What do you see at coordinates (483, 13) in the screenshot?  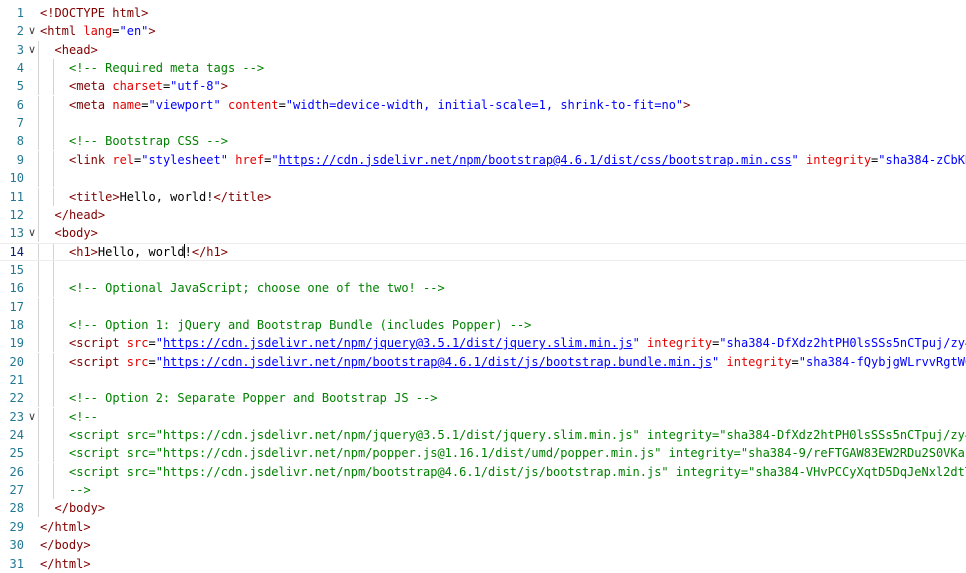 I see `code-line: 1 <!DOCTYPE html>` at bounding box center [483, 13].